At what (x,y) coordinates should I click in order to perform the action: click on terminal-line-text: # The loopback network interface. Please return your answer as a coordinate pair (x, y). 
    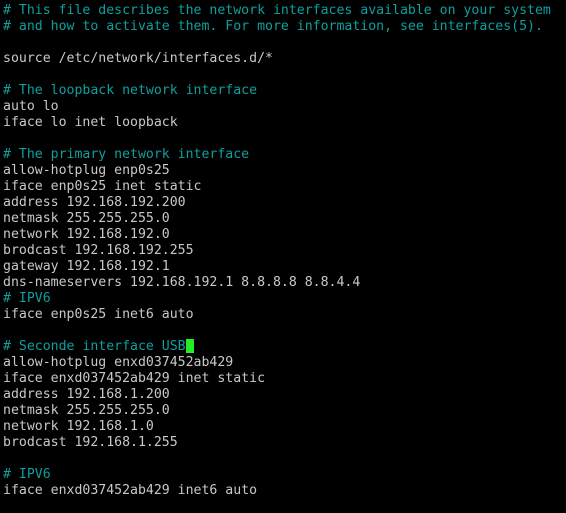
    Looking at the image, I should click on (130, 90).